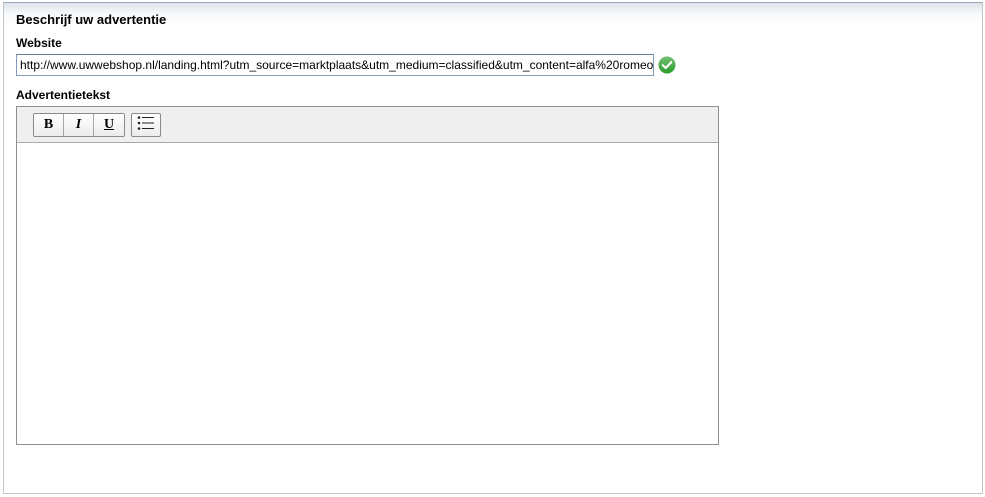 The width and height of the screenshot is (985, 497). What do you see at coordinates (49, 125) in the screenshot?
I see `bold-button: B` at bounding box center [49, 125].